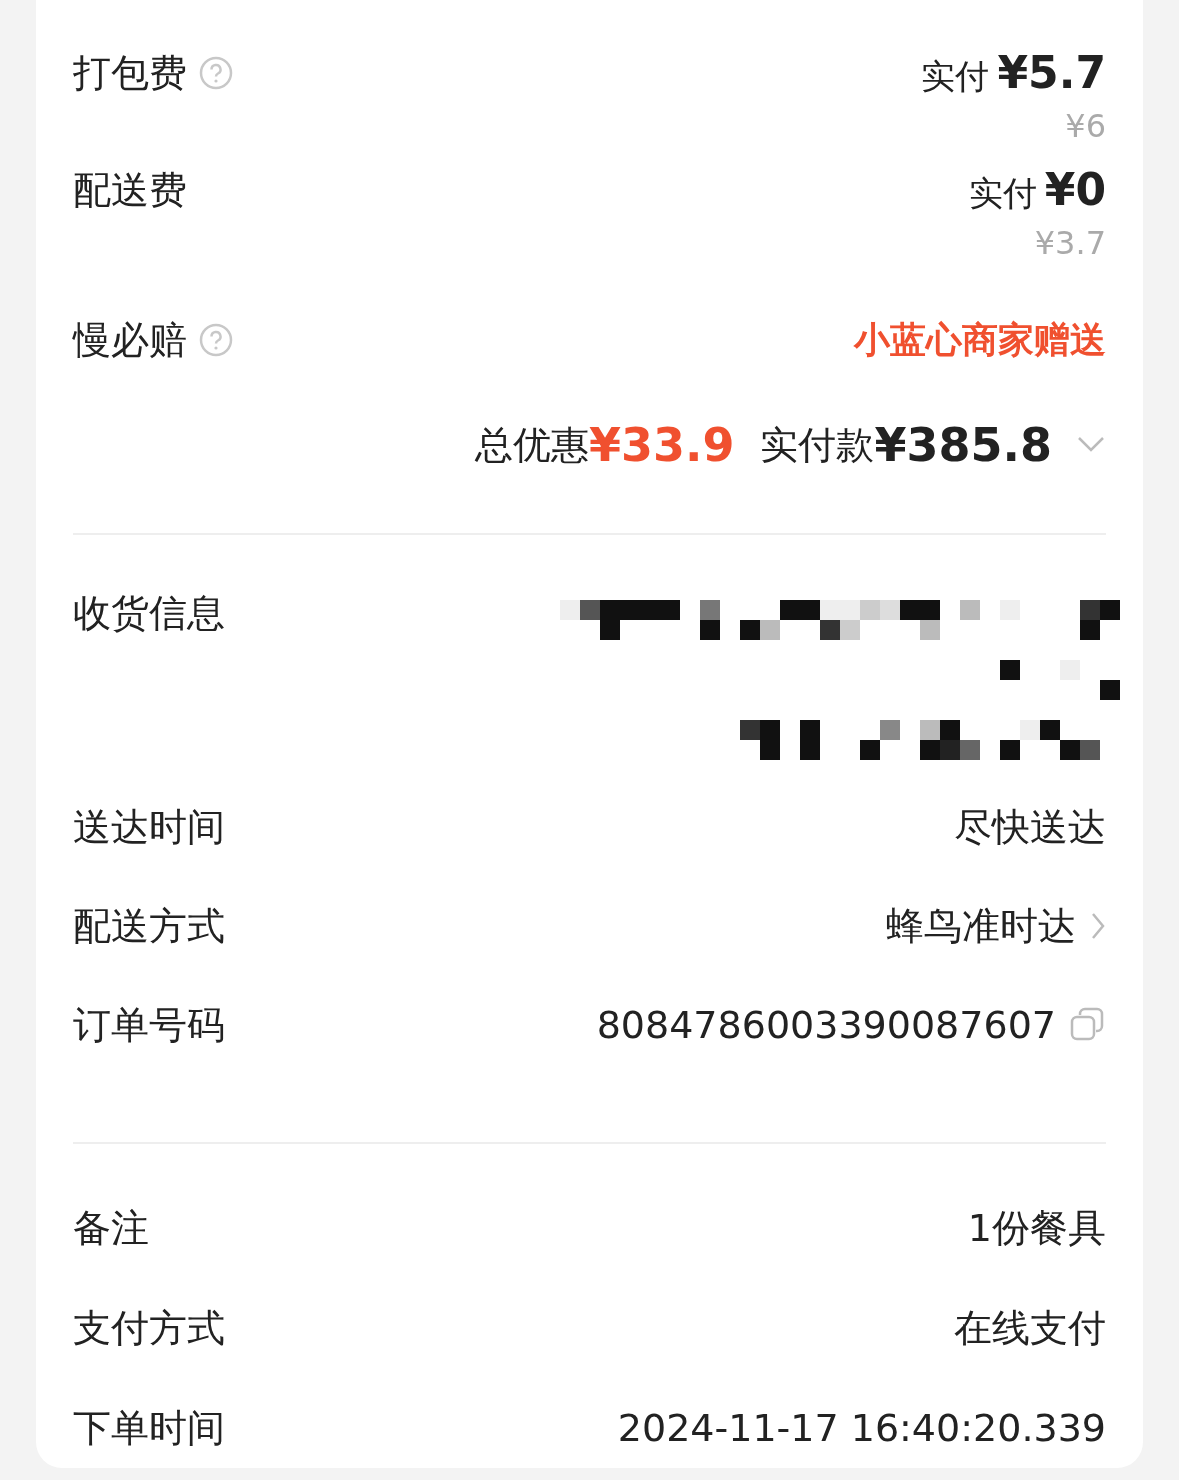 Image resolution: width=1179 pixels, height=1480 pixels. I want to click on copy-icon, so click(1088, 1025).